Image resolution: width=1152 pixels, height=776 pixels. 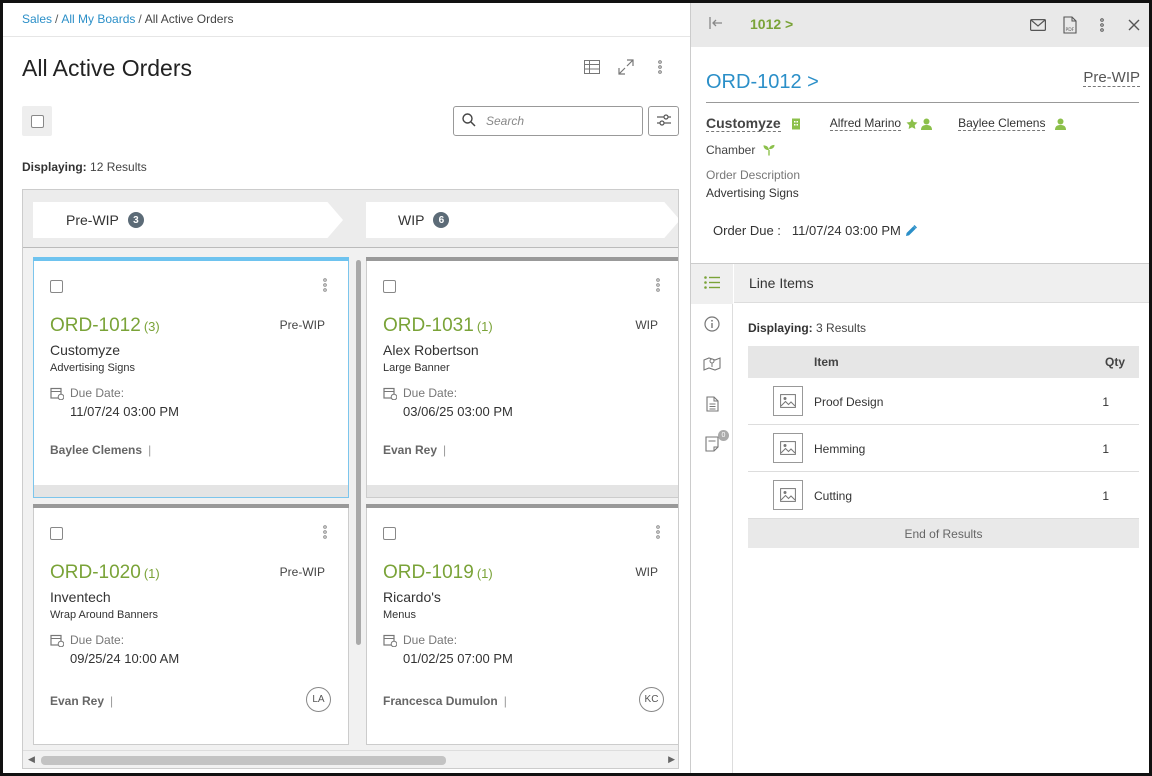 I want to click on scroll-left-icon: ◀, so click(x=31, y=759).